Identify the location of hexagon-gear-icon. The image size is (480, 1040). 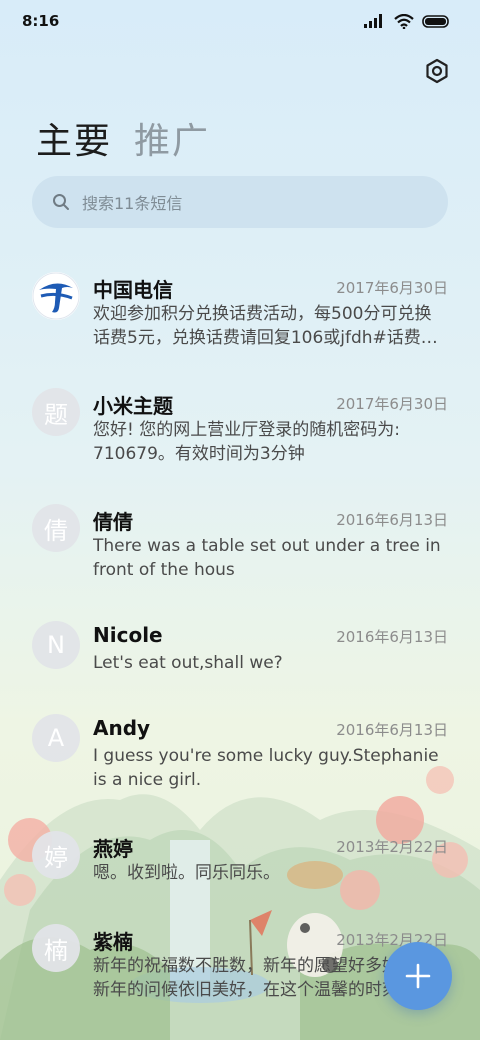
(437, 71).